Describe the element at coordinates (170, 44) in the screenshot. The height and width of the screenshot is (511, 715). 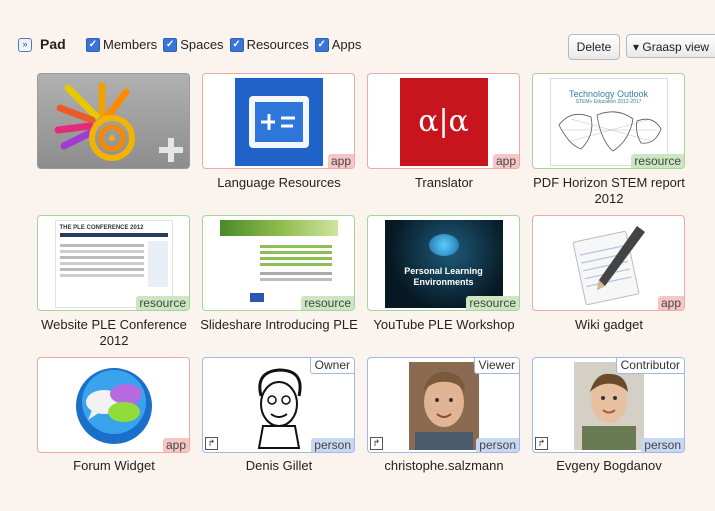
I see `checkbox-spaces-icon: ✓` at that location.